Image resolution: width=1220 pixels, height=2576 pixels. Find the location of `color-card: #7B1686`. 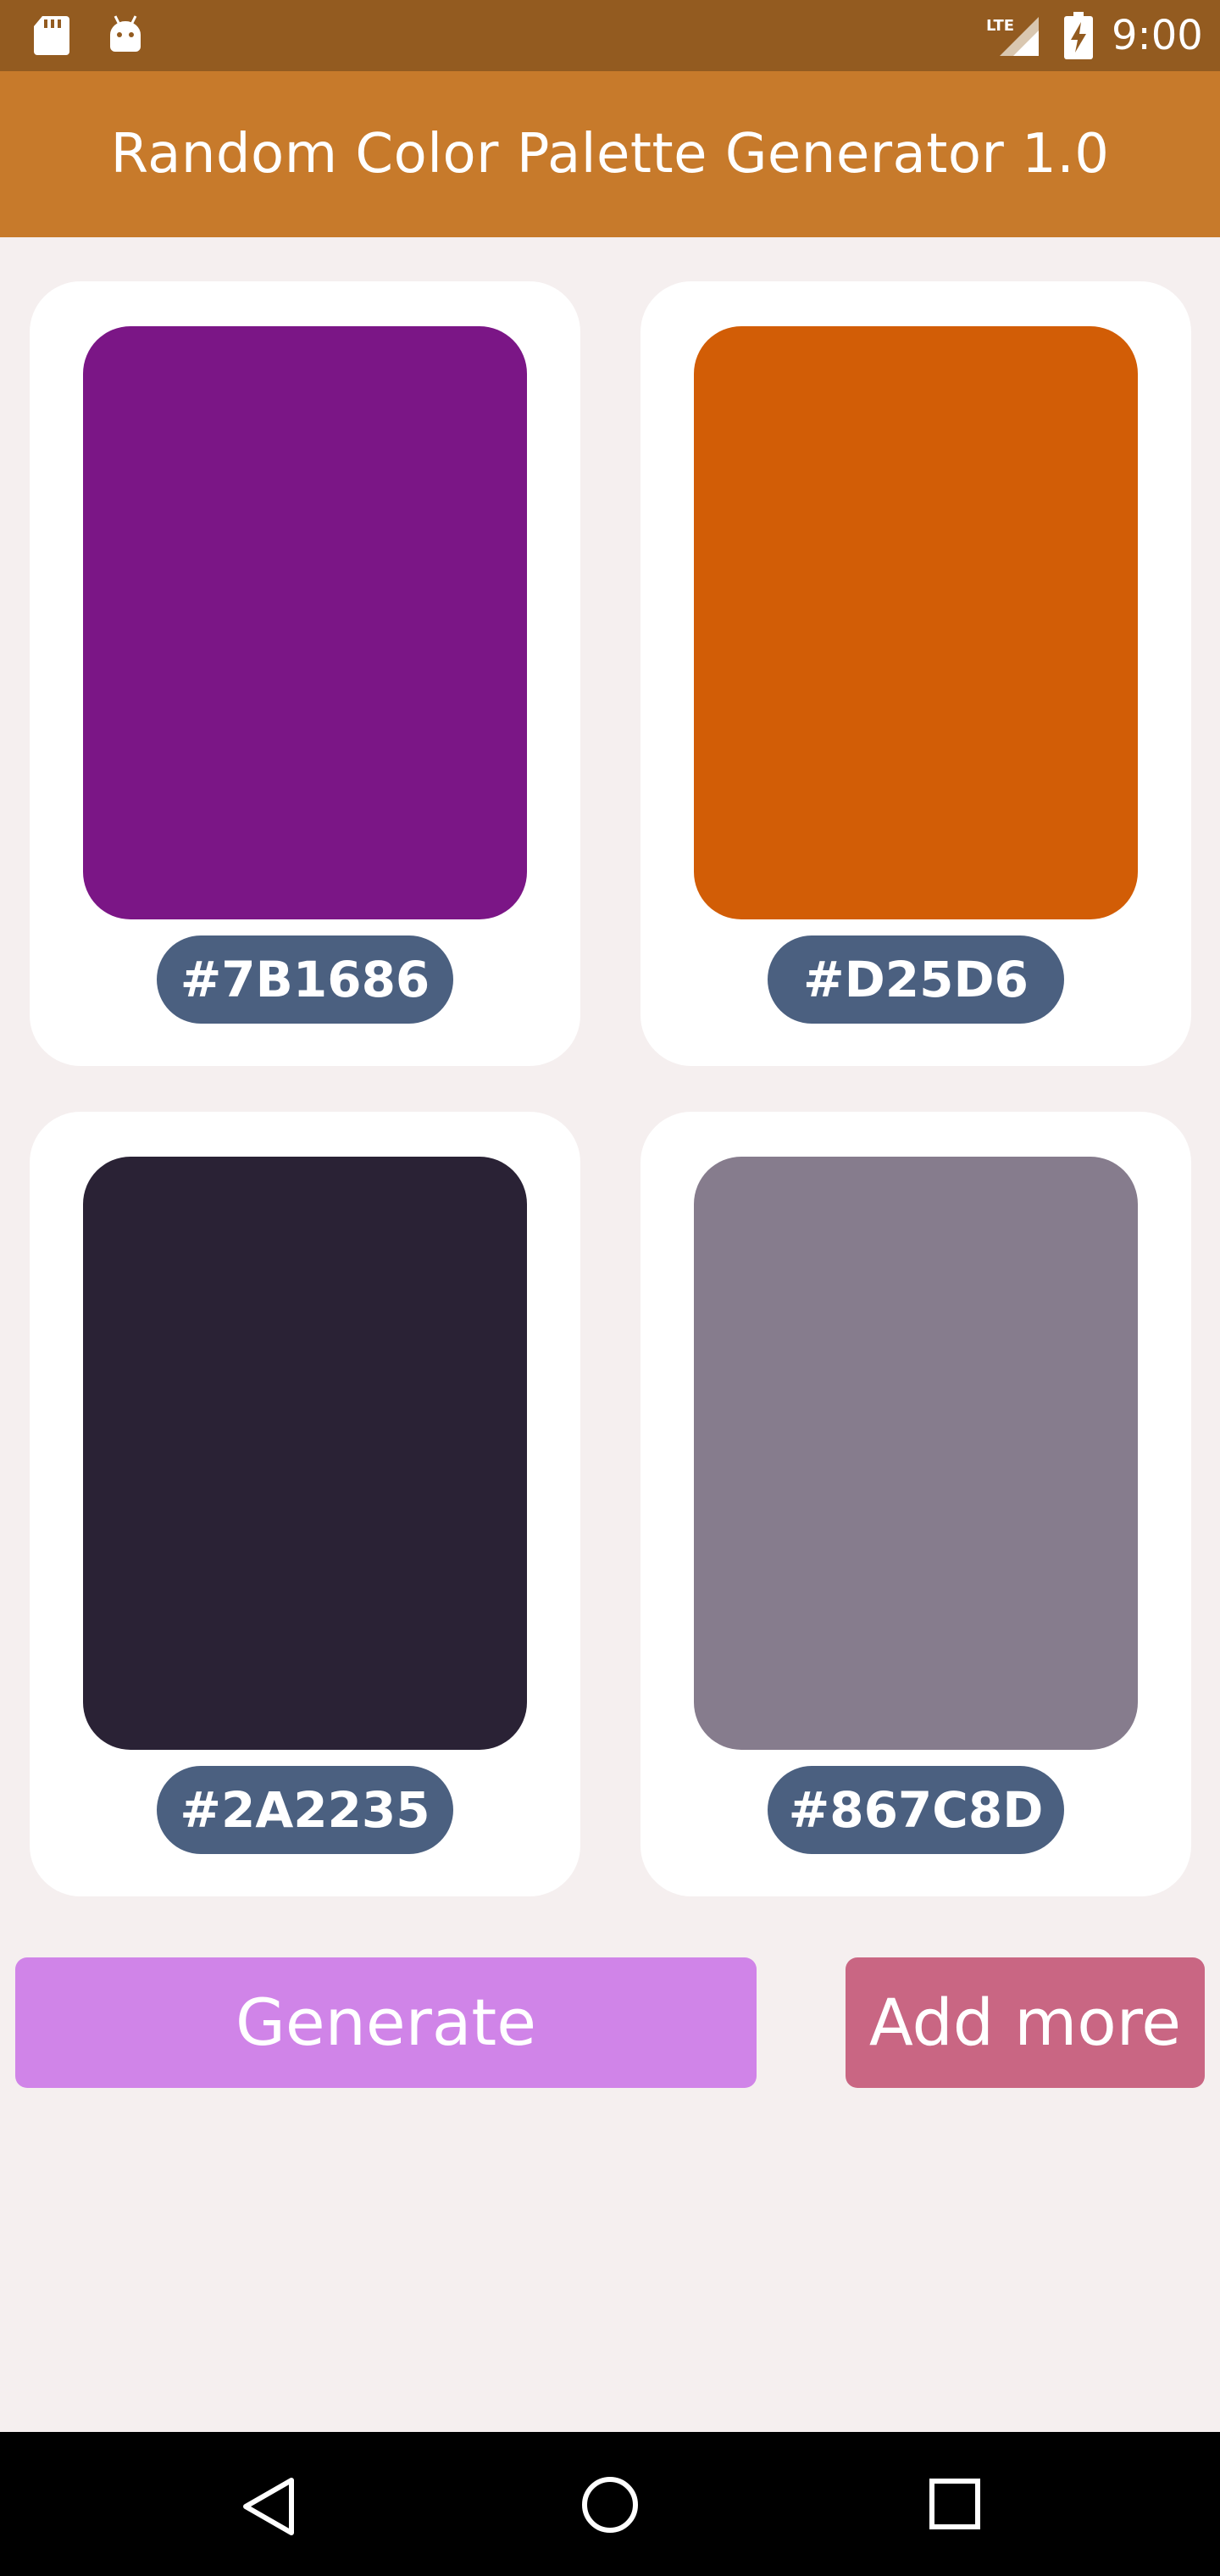

color-card: #7B1686 is located at coordinates (305, 673).